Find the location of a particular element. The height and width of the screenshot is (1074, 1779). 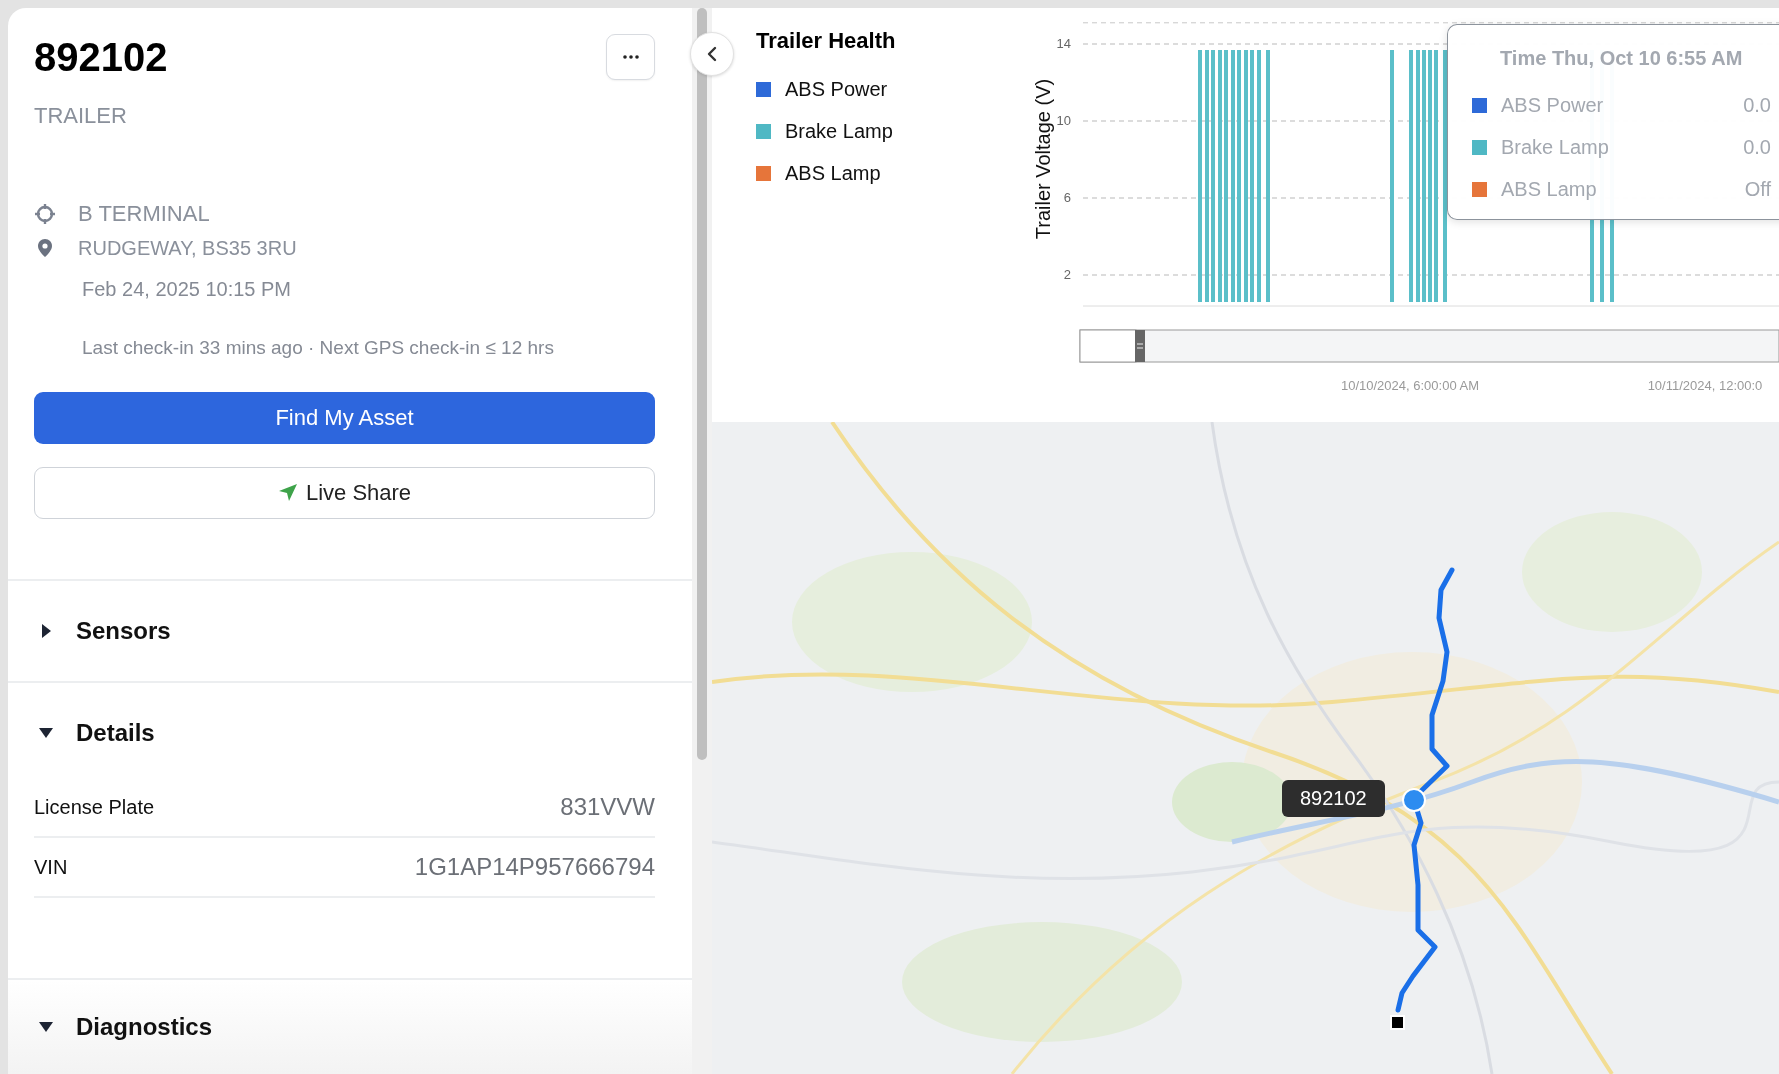

legend-item: ABS Power is located at coordinates (888, 89).